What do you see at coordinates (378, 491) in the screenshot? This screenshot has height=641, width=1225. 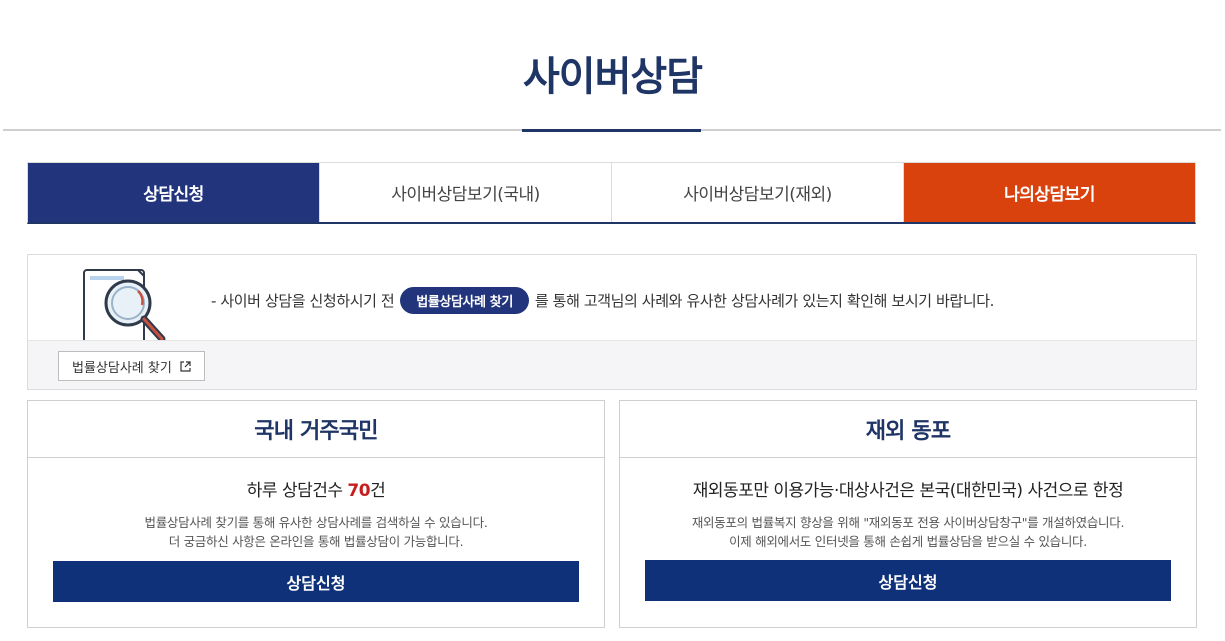 I see `daily-count-suffix: 건` at bounding box center [378, 491].